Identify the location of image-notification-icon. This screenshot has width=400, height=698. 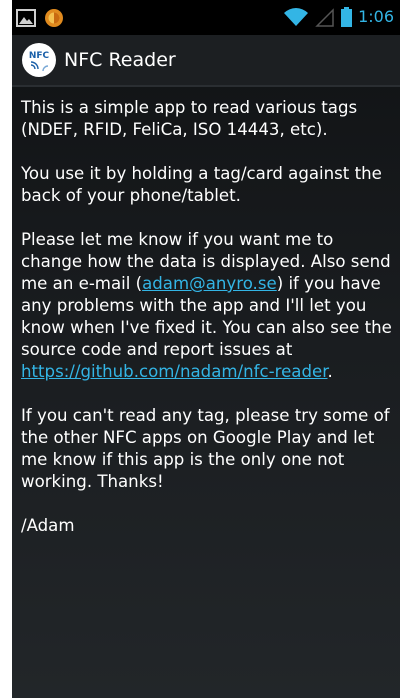
(26, 18).